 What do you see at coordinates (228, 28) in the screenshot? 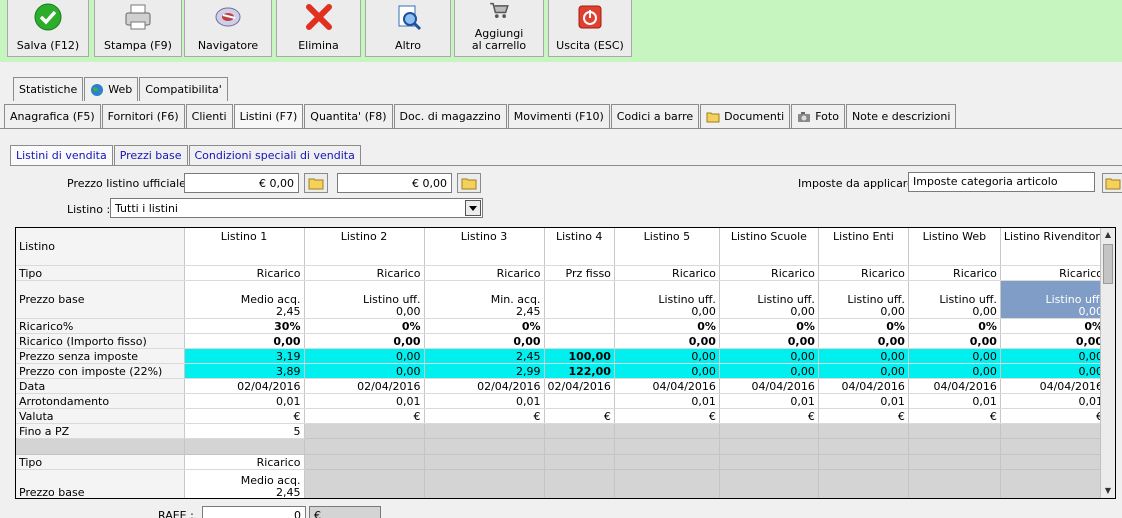
I see `navigator-button: Navigatore` at bounding box center [228, 28].